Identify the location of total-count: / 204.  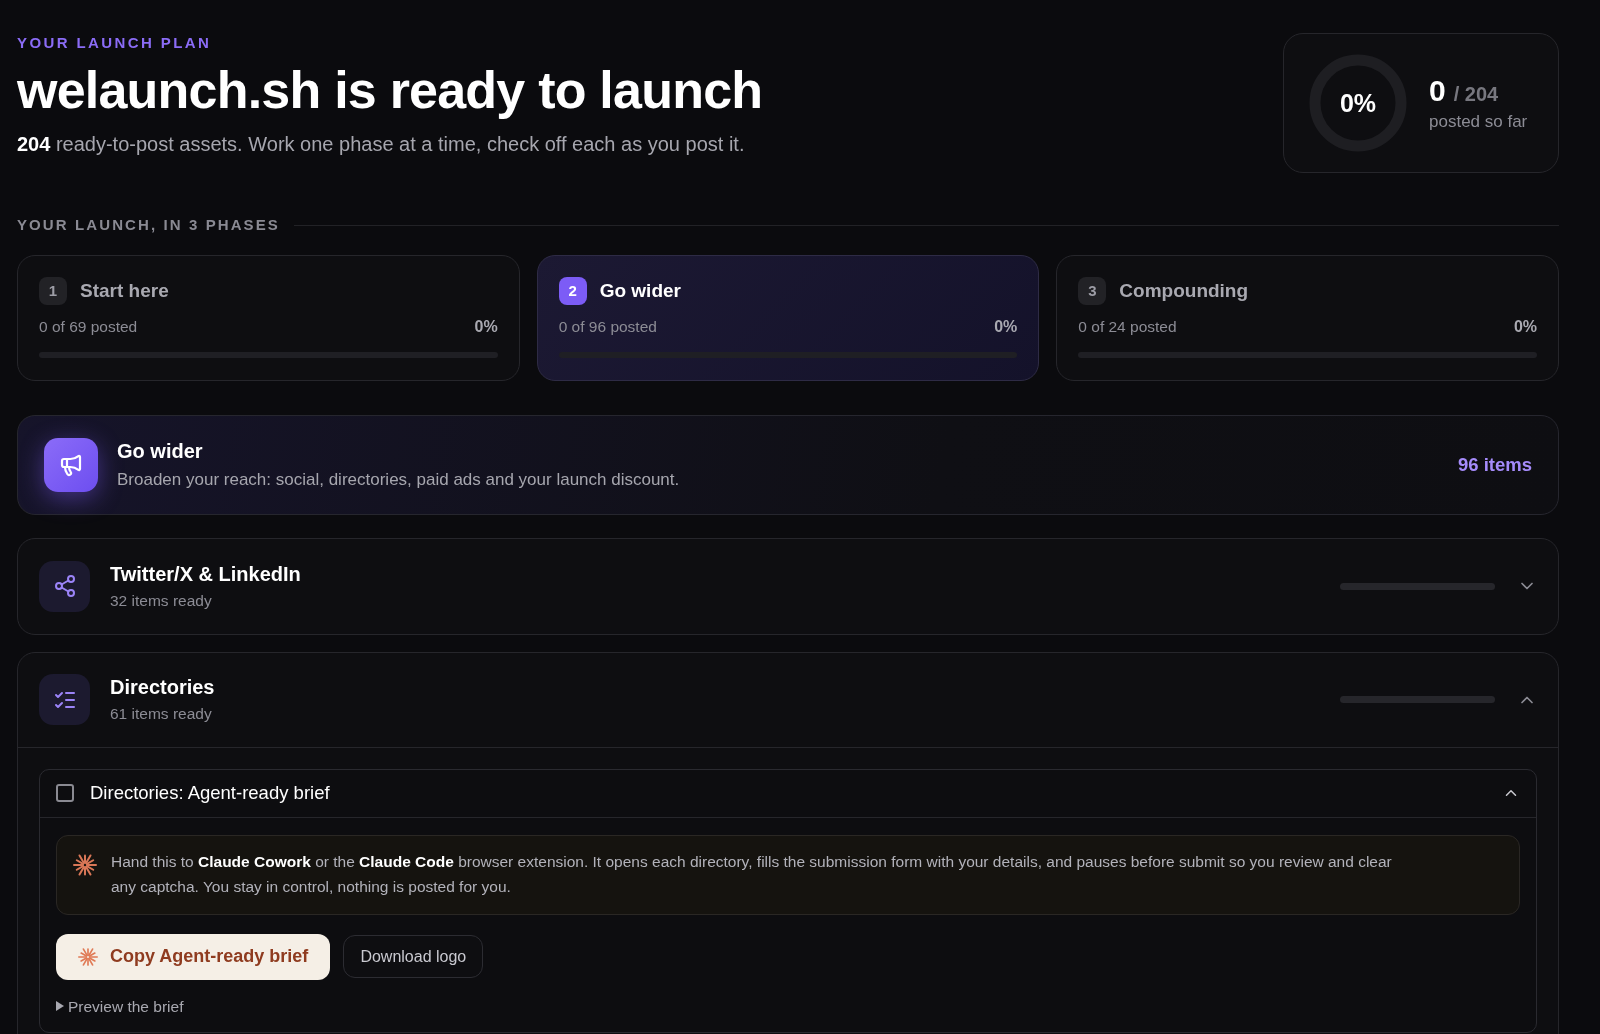
(1476, 94).